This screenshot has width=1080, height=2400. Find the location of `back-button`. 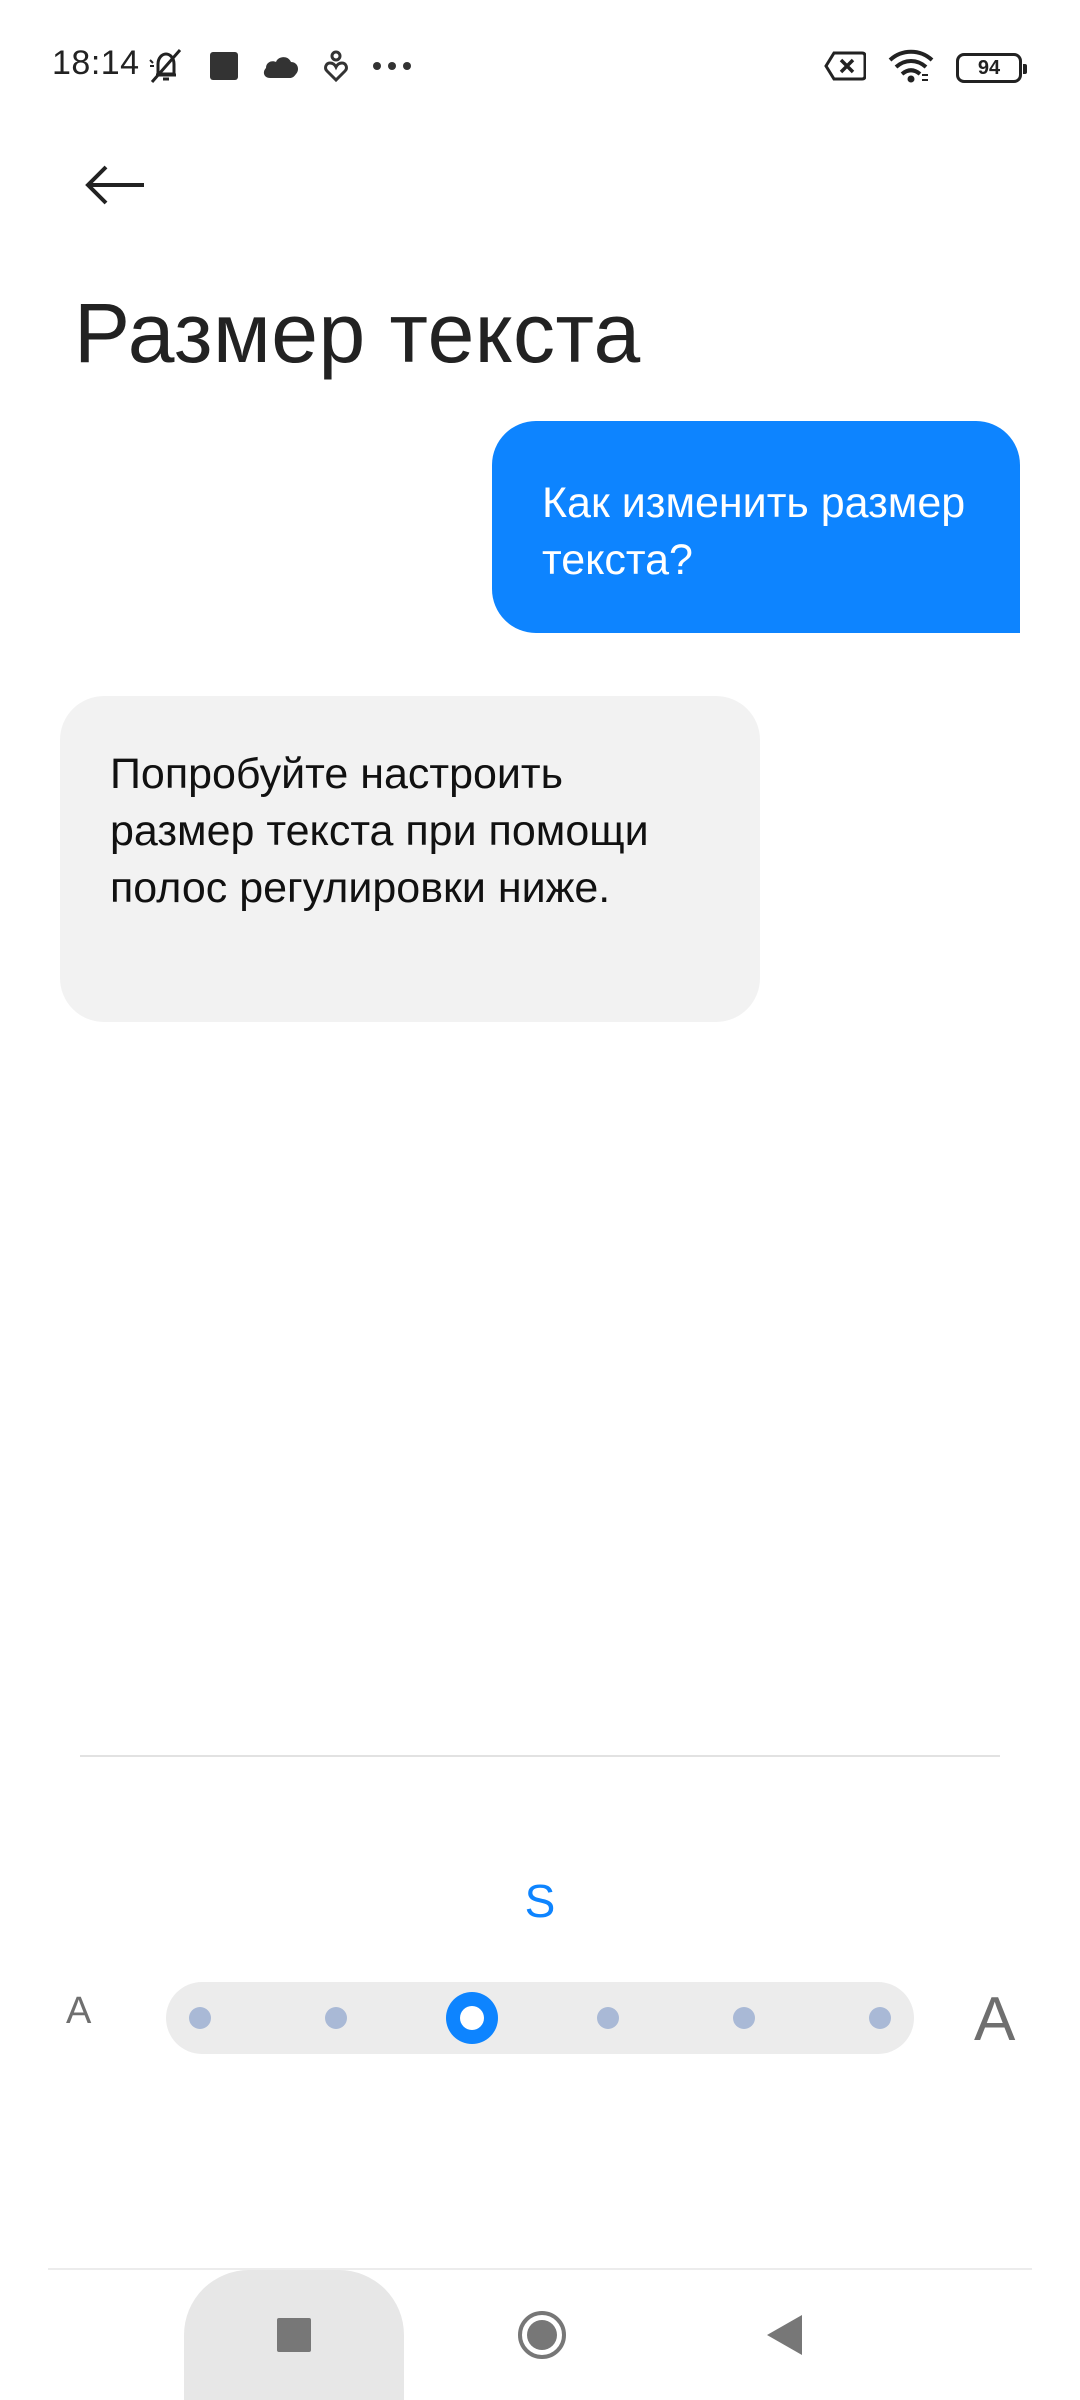

back-button is located at coordinates (116, 185).